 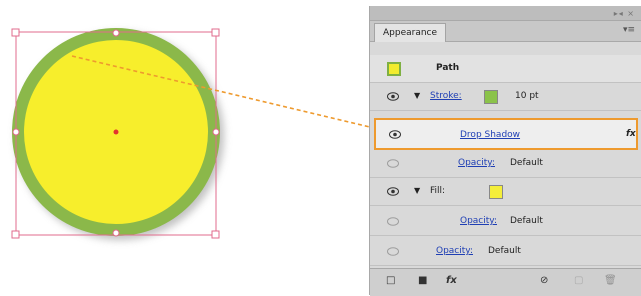 What do you see at coordinates (610, 280) in the screenshot?
I see `delete-item-button: 🗑` at bounding box center [610, 280].